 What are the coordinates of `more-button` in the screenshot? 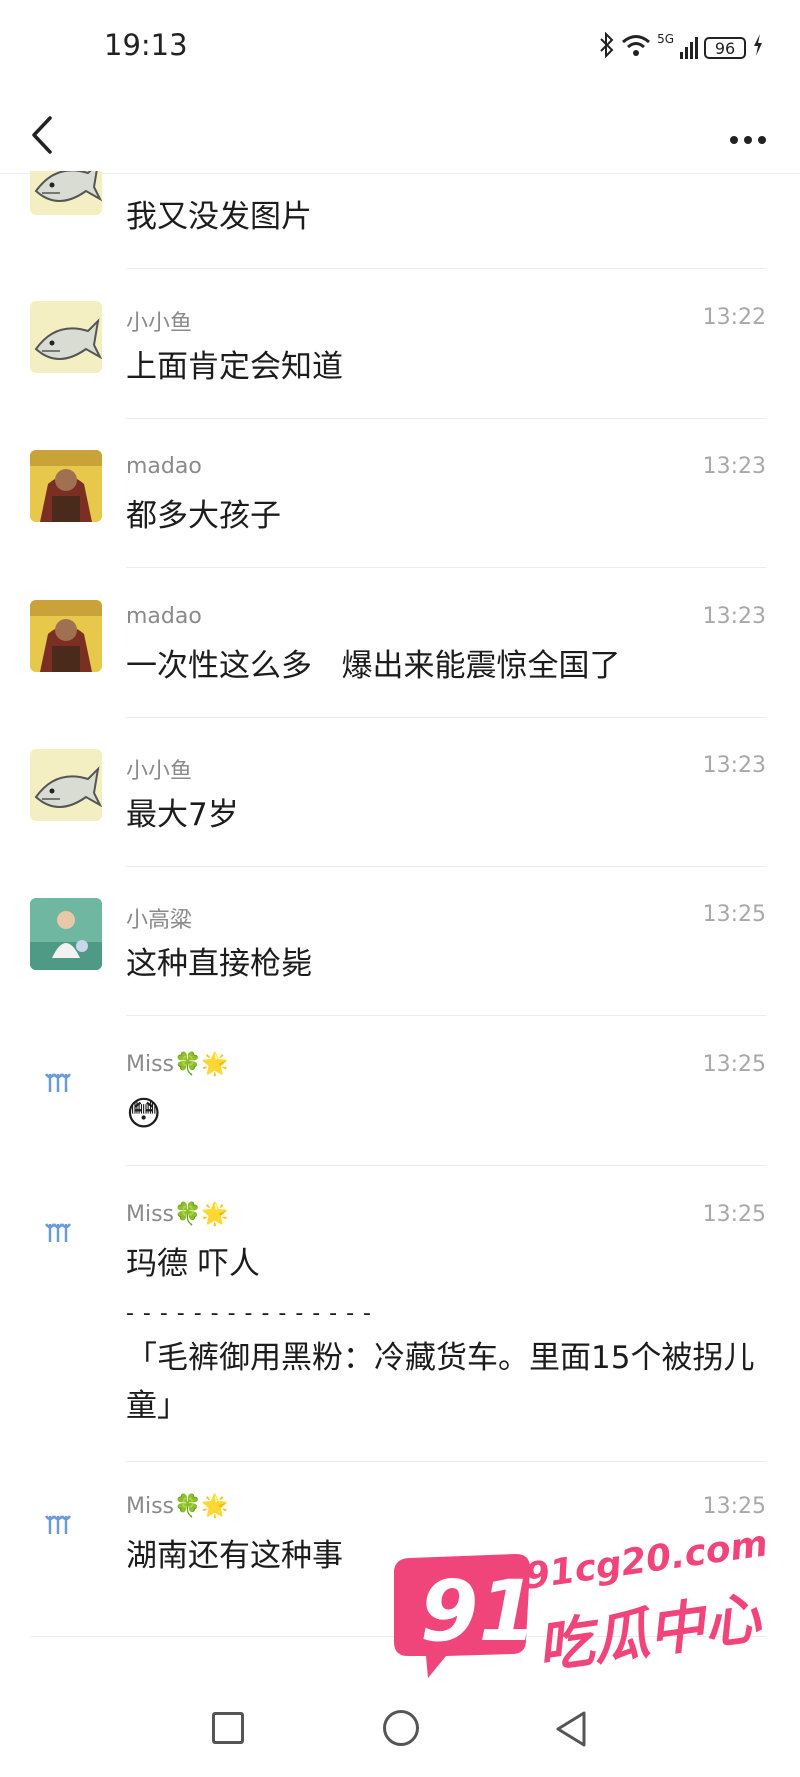 It's located at (748, 135).